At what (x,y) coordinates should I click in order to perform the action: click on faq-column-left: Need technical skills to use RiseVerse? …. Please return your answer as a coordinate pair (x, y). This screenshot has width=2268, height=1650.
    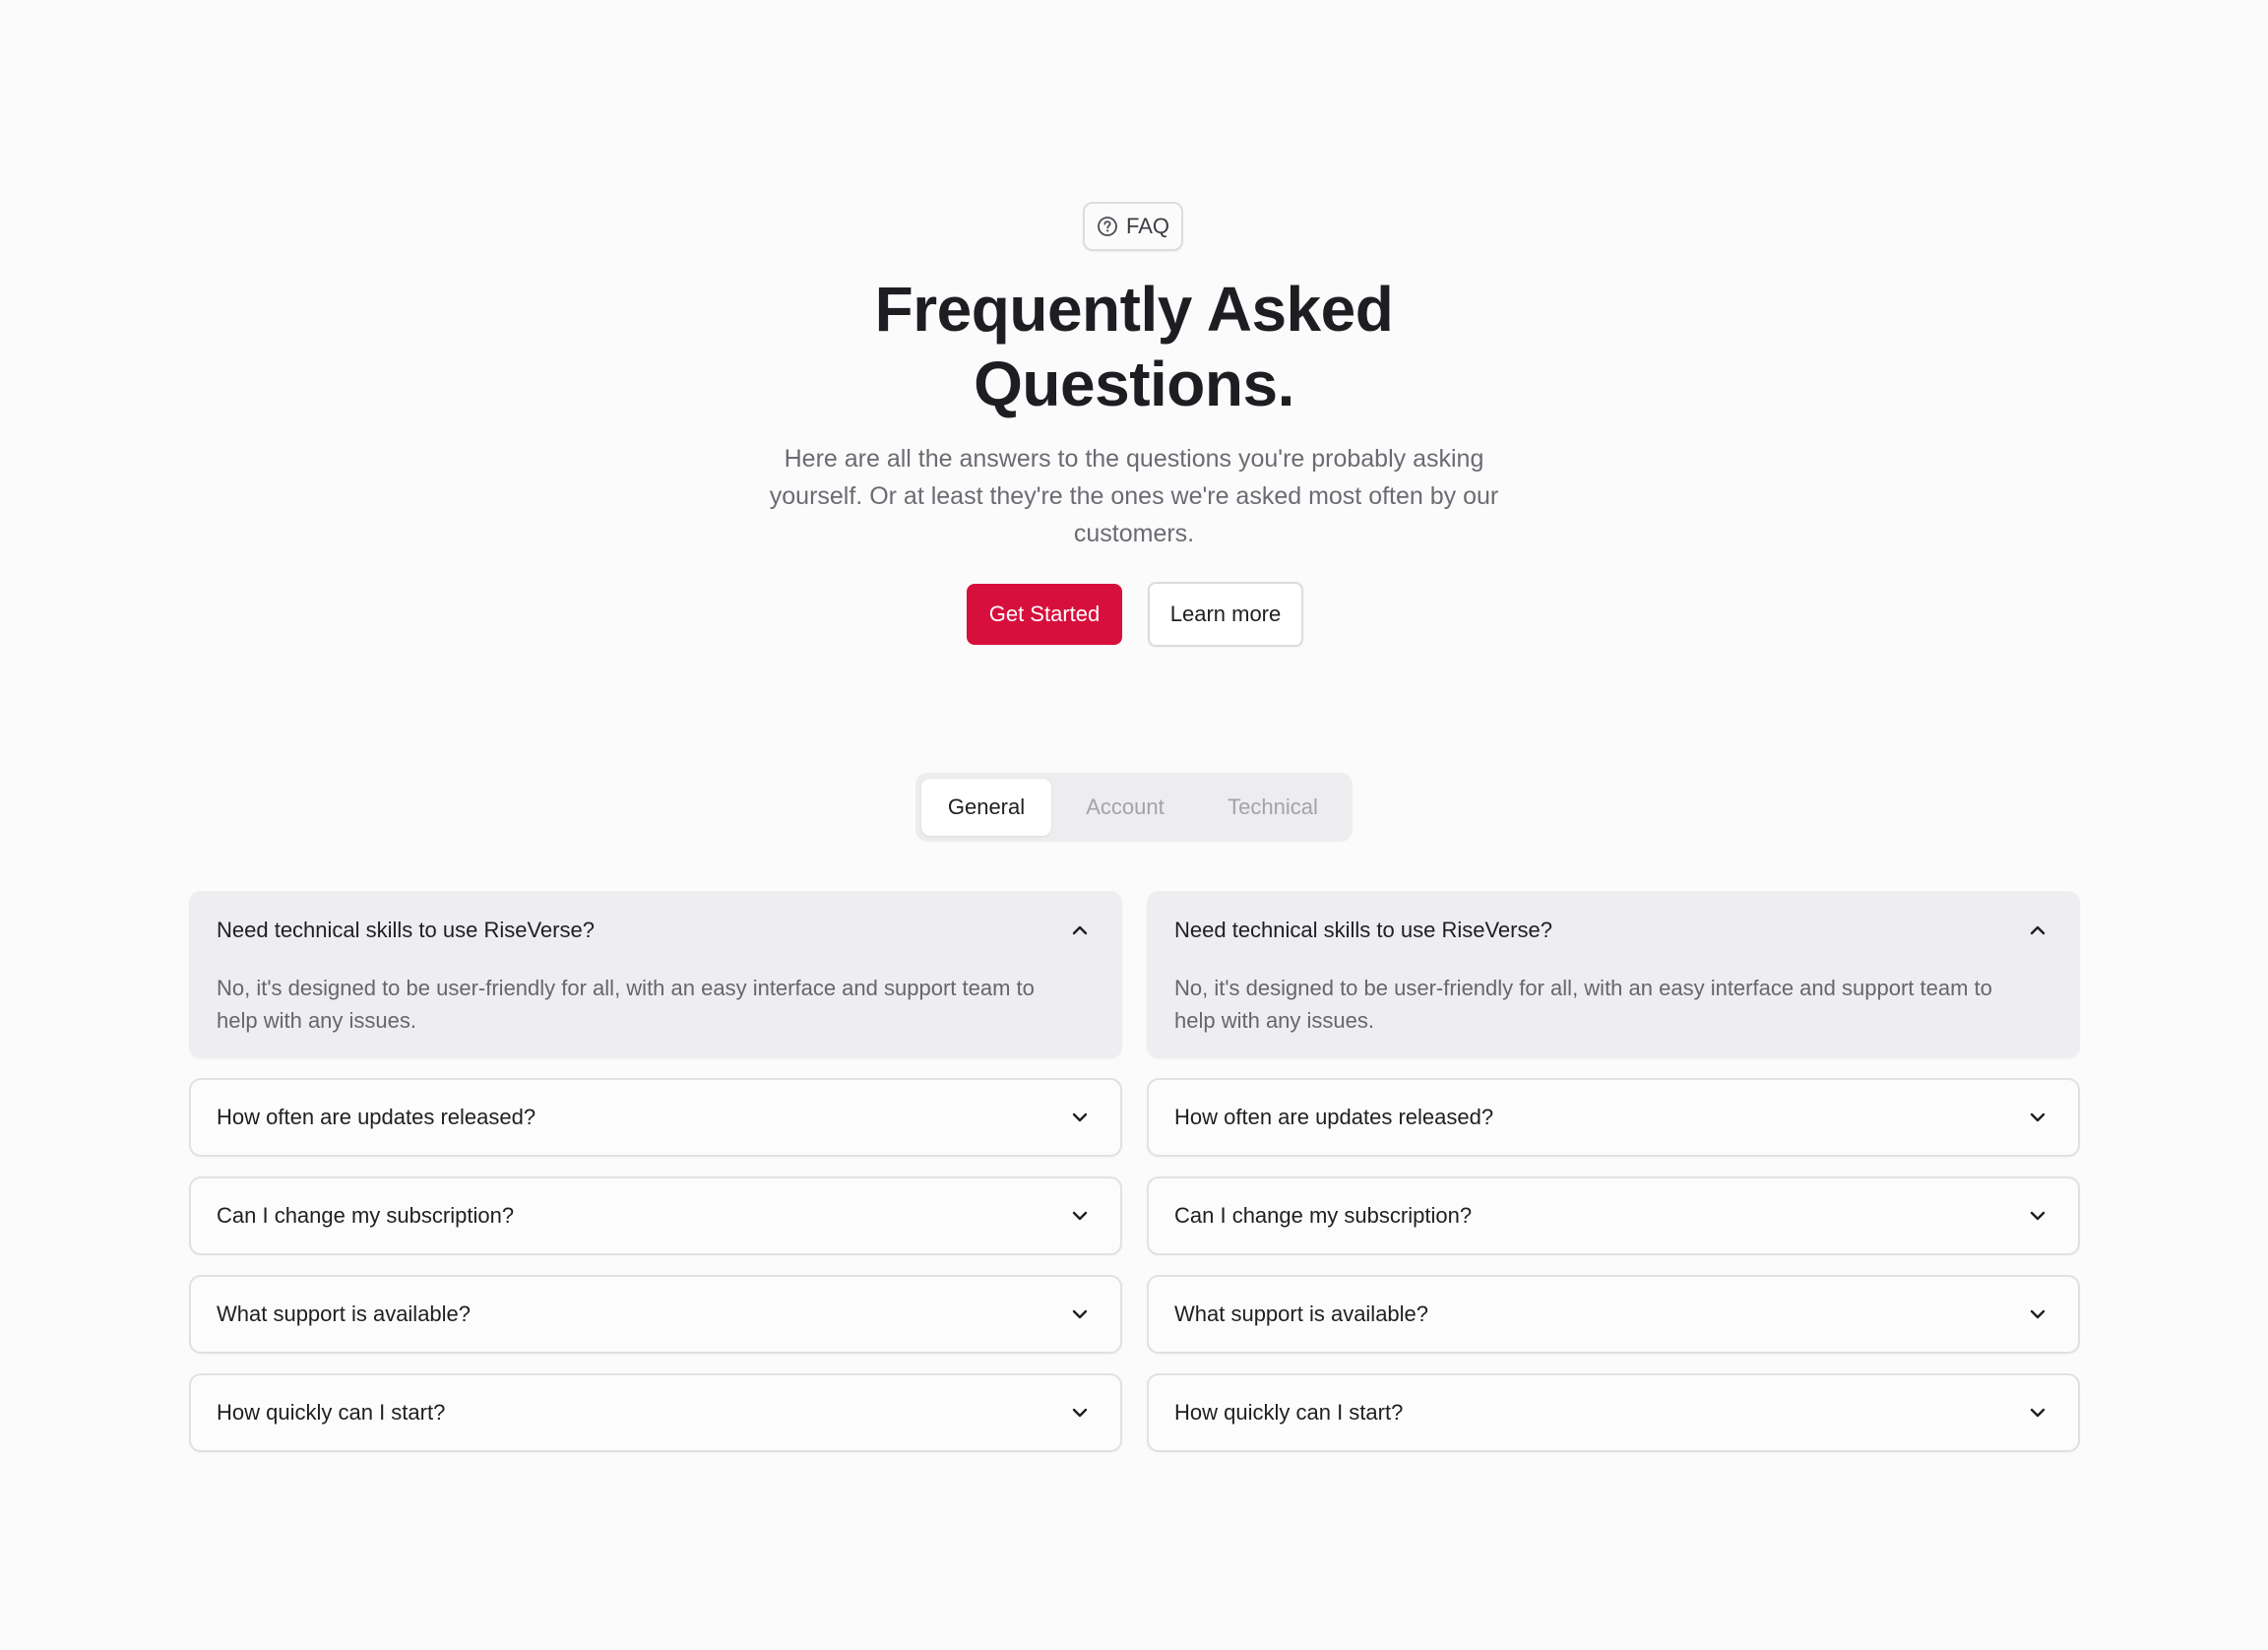
    Looking at the image, I should click on (655, 1181).